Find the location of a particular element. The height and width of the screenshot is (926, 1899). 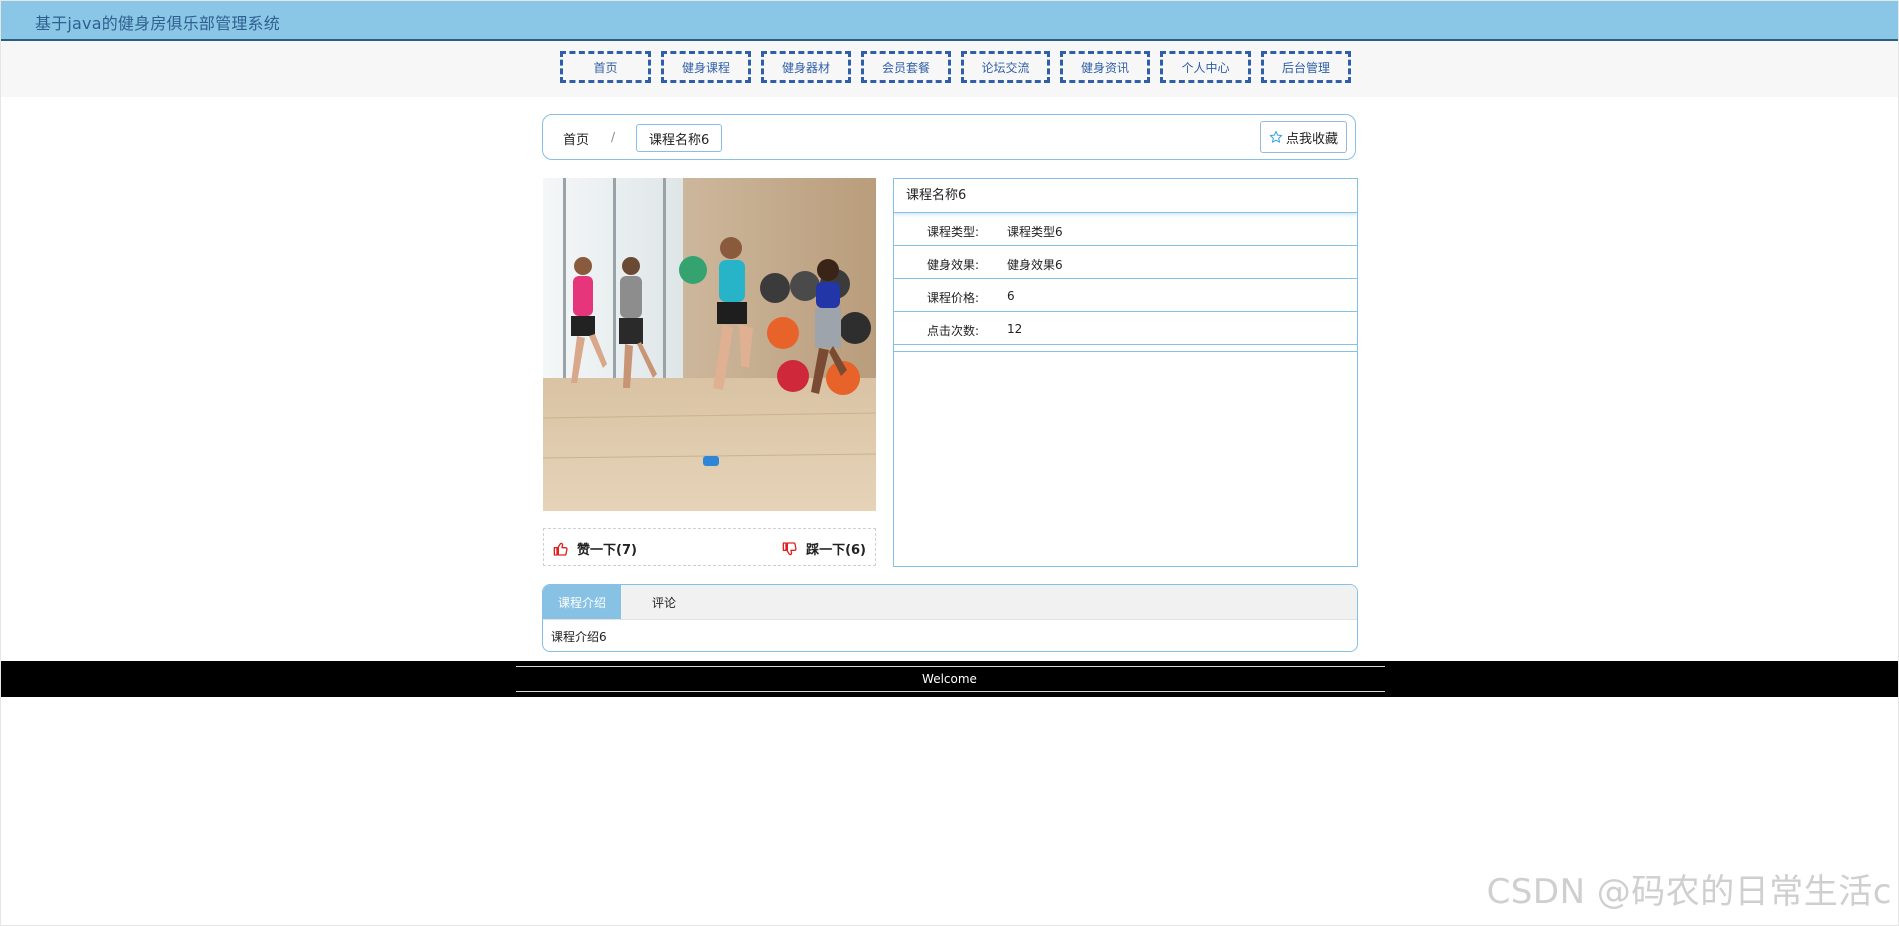

nav-bar: 首页 健身课程 健身器材 会员套餐 论坛交流 健身资讯 个人中心 后台管理 is located at coordinates (949, 69).